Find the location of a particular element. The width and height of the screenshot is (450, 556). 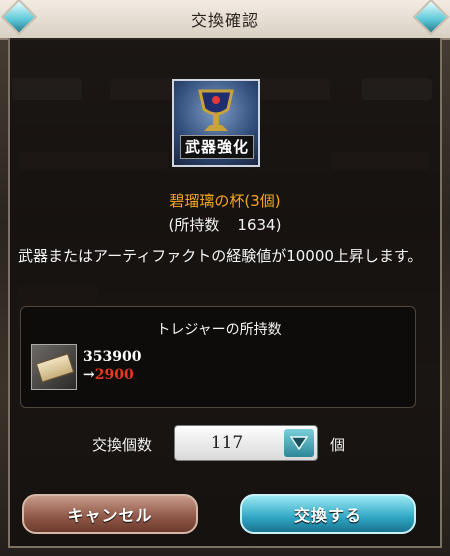

chalice-icon is located at coordinates (216, 110).